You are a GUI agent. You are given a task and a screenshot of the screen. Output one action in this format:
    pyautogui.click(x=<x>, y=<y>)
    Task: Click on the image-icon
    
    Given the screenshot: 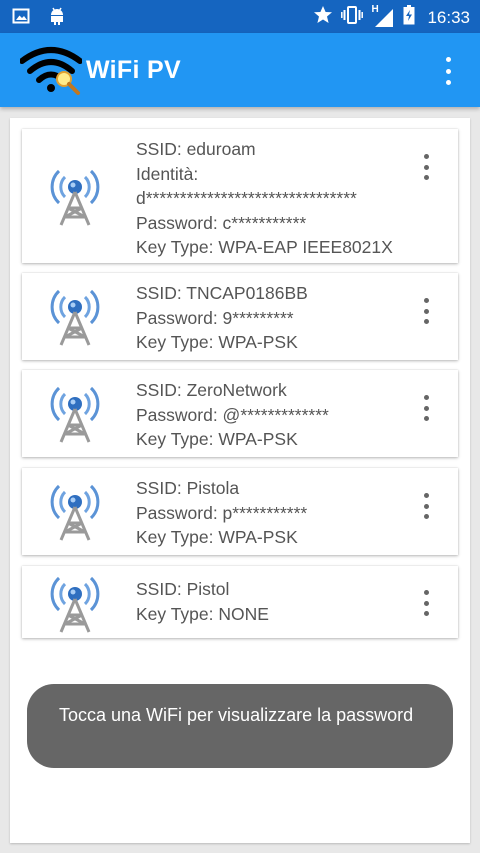 What is the action you would take?
    pyautogui.click(x=21, y=18)
    